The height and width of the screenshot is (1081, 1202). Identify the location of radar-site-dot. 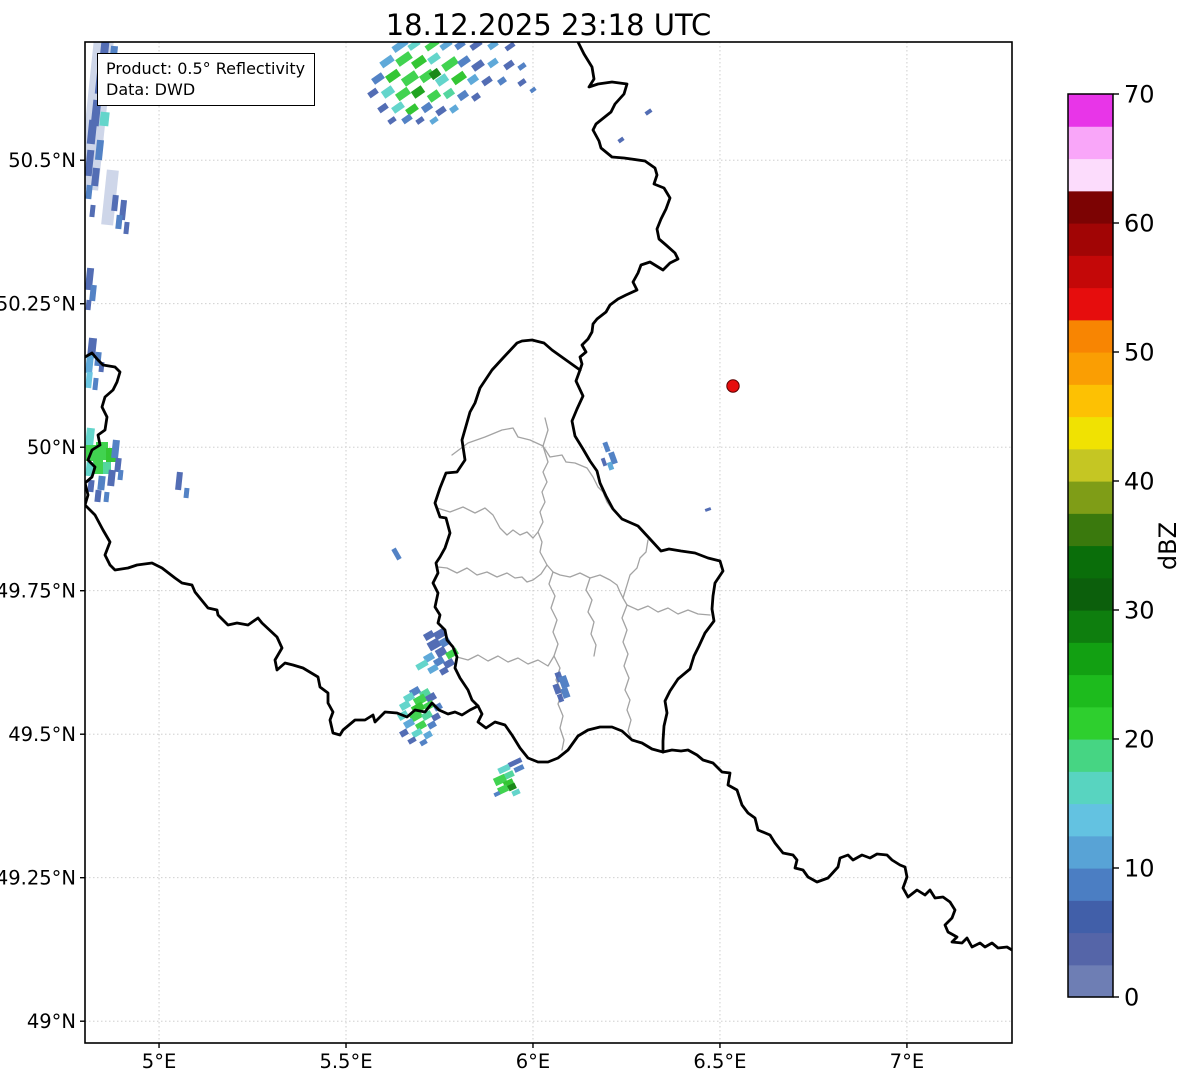
(733, 386).